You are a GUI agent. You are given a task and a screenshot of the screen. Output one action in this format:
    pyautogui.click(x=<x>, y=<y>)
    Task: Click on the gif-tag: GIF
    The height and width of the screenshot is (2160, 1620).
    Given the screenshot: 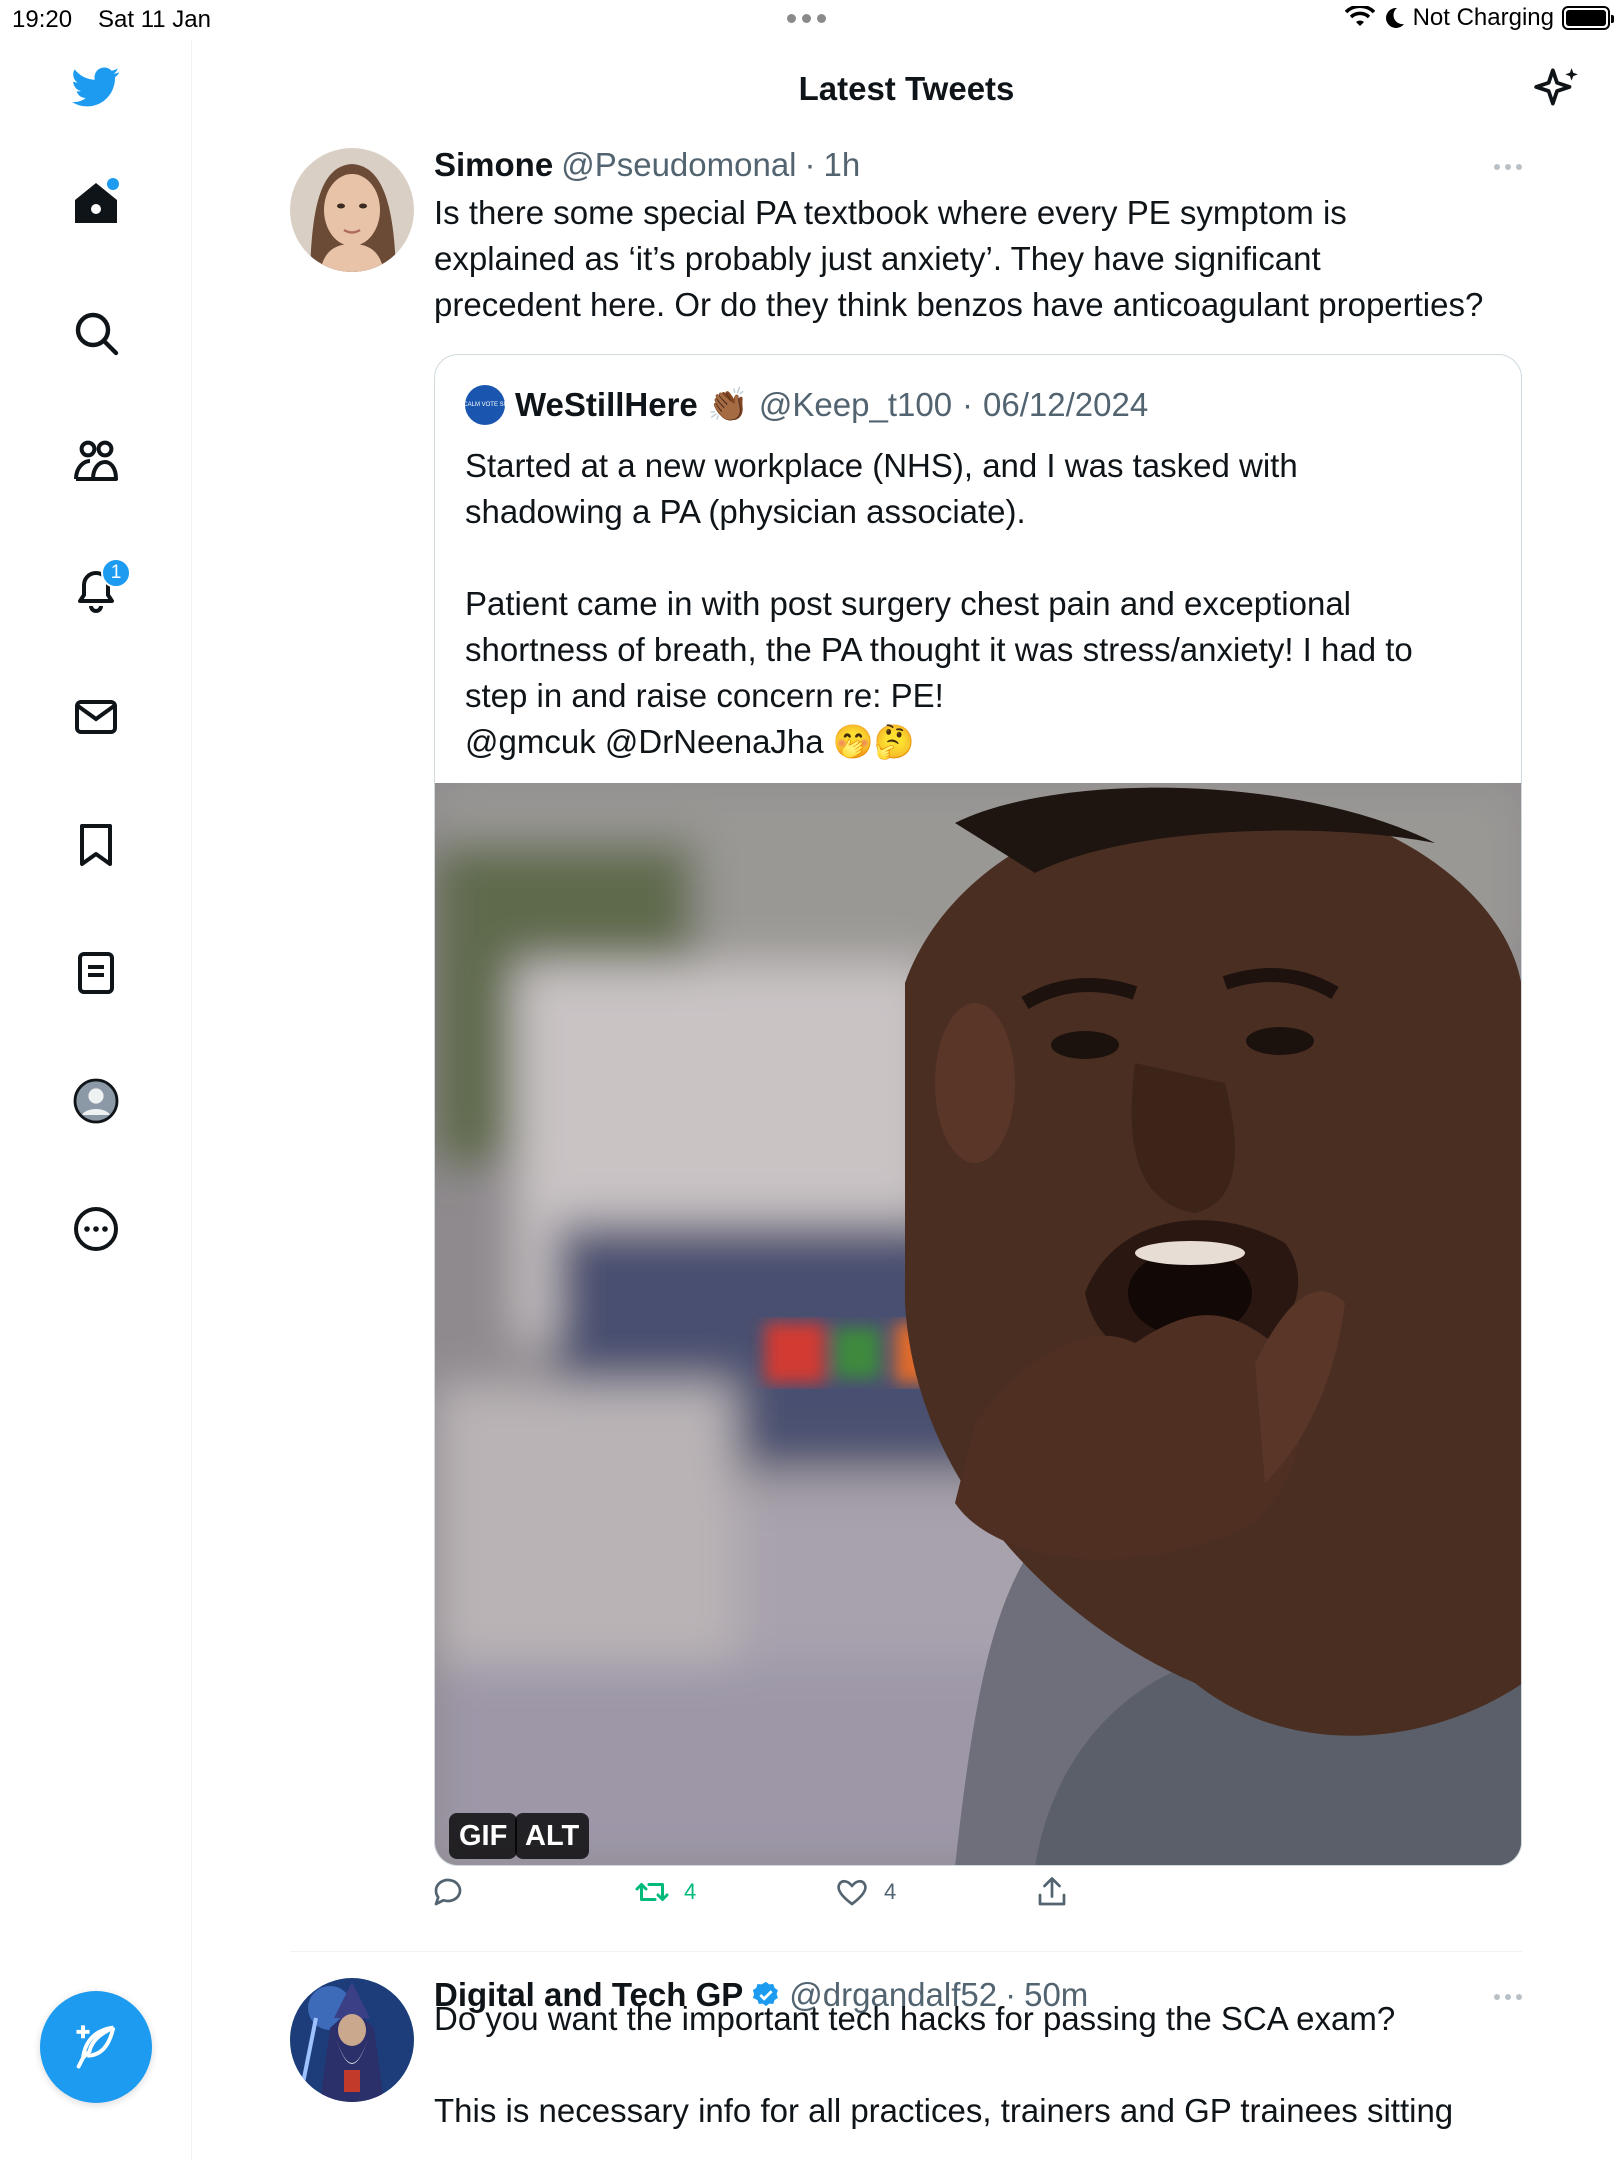 What is the action you would take?
    pyautogui.click(x=483, y=1836)
    